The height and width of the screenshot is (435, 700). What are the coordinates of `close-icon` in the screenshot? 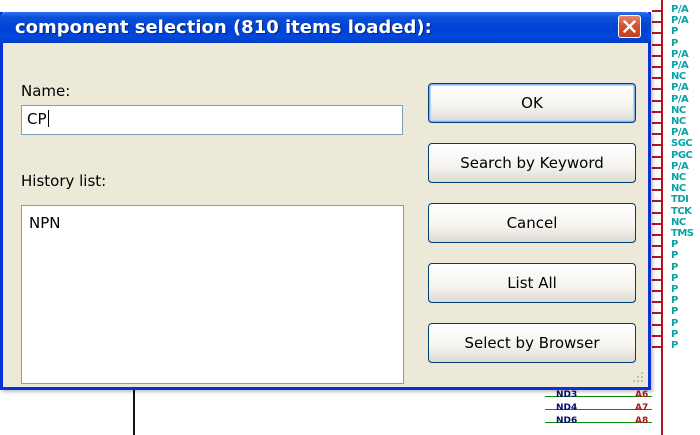 It's located at (629, 26).